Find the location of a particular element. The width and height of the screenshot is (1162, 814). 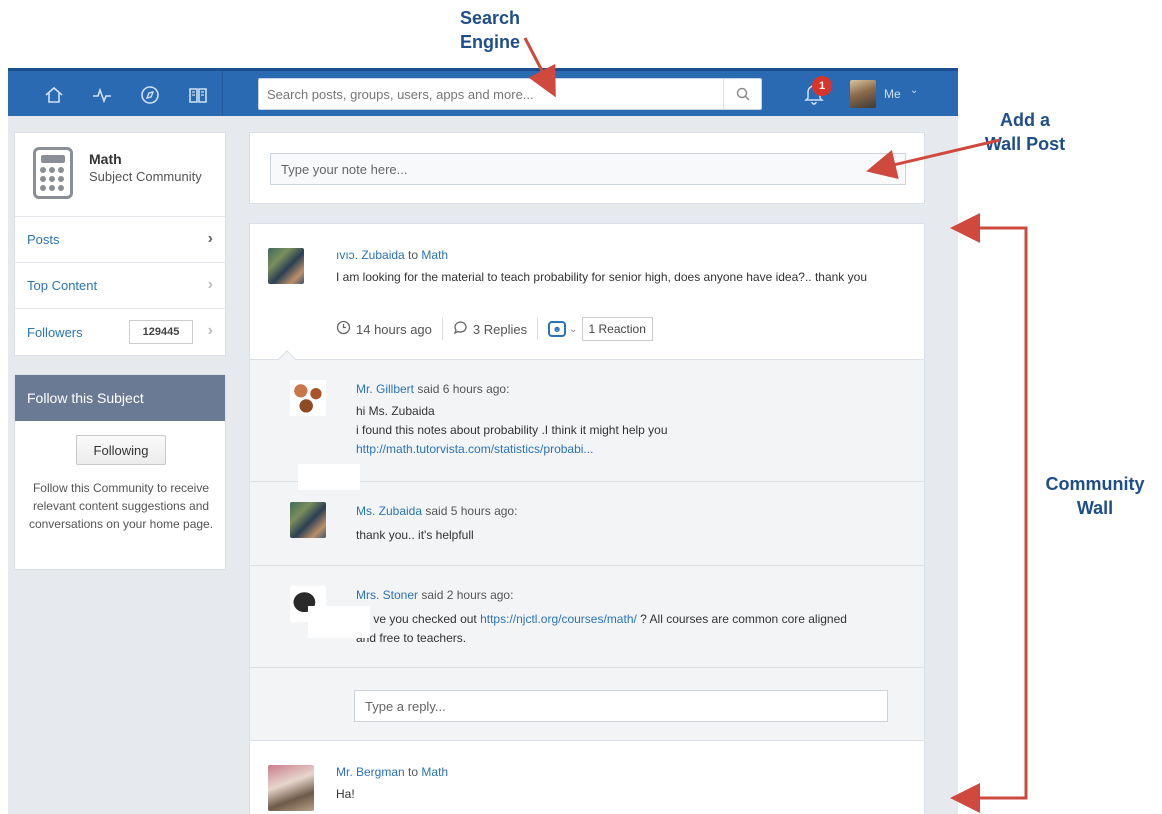

top-navigation-bar: 1 Me ⌄ is located at coordinates (483, 92).